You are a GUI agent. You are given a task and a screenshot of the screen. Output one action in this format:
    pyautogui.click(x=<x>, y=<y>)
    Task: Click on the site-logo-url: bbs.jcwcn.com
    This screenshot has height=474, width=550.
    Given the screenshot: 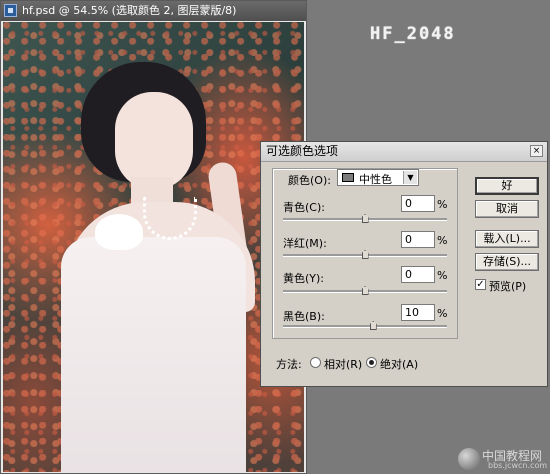 What is the action you would take?
    pyautogui.click(x=518, y=465)
    